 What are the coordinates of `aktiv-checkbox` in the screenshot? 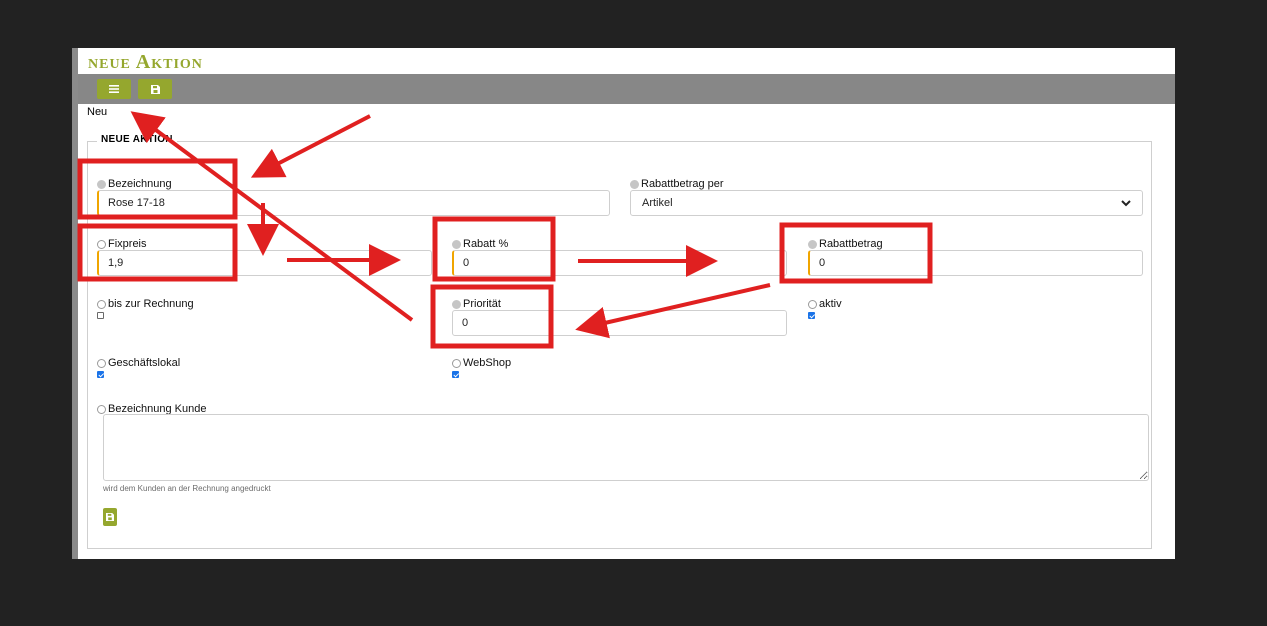 It's located at (811, 315).